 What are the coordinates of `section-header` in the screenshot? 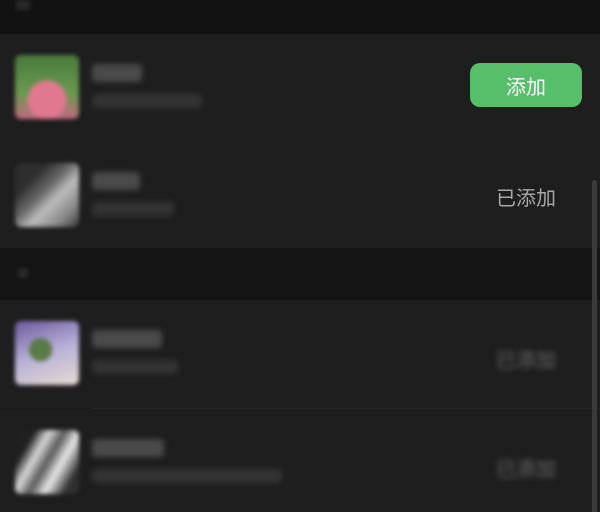 It's located at (300, 274).